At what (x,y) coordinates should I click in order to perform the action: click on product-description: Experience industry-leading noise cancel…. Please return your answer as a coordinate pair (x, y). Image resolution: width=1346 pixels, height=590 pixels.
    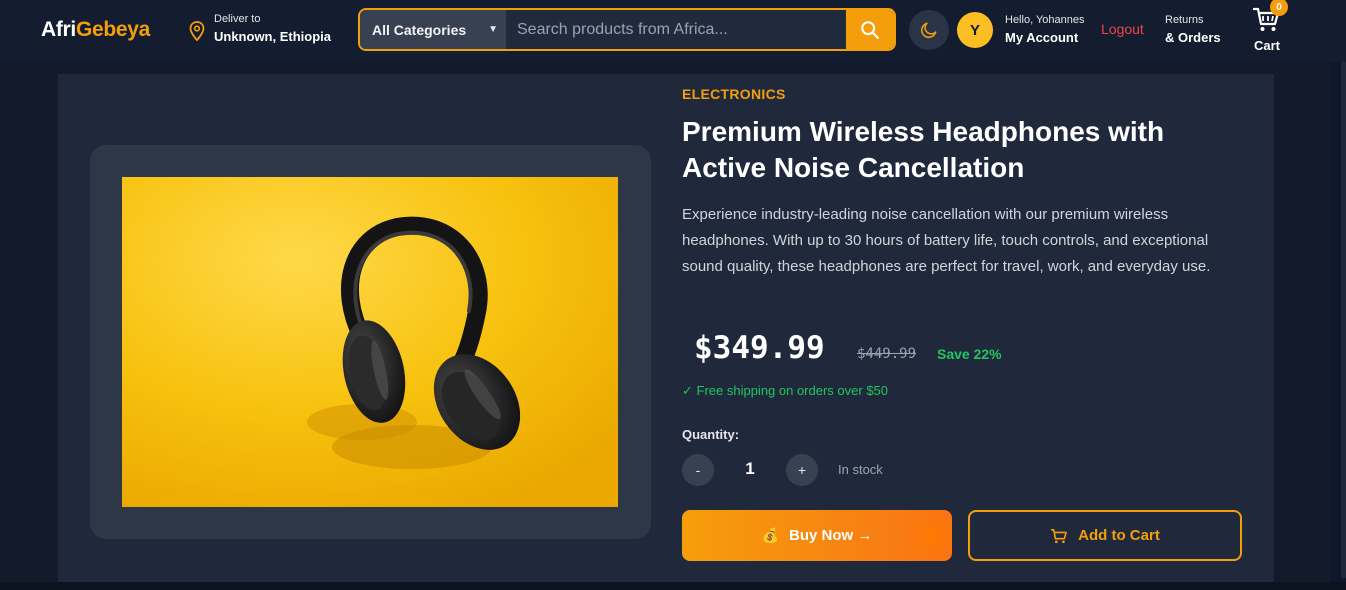
    Looking at the image, I should click on (946, 240).